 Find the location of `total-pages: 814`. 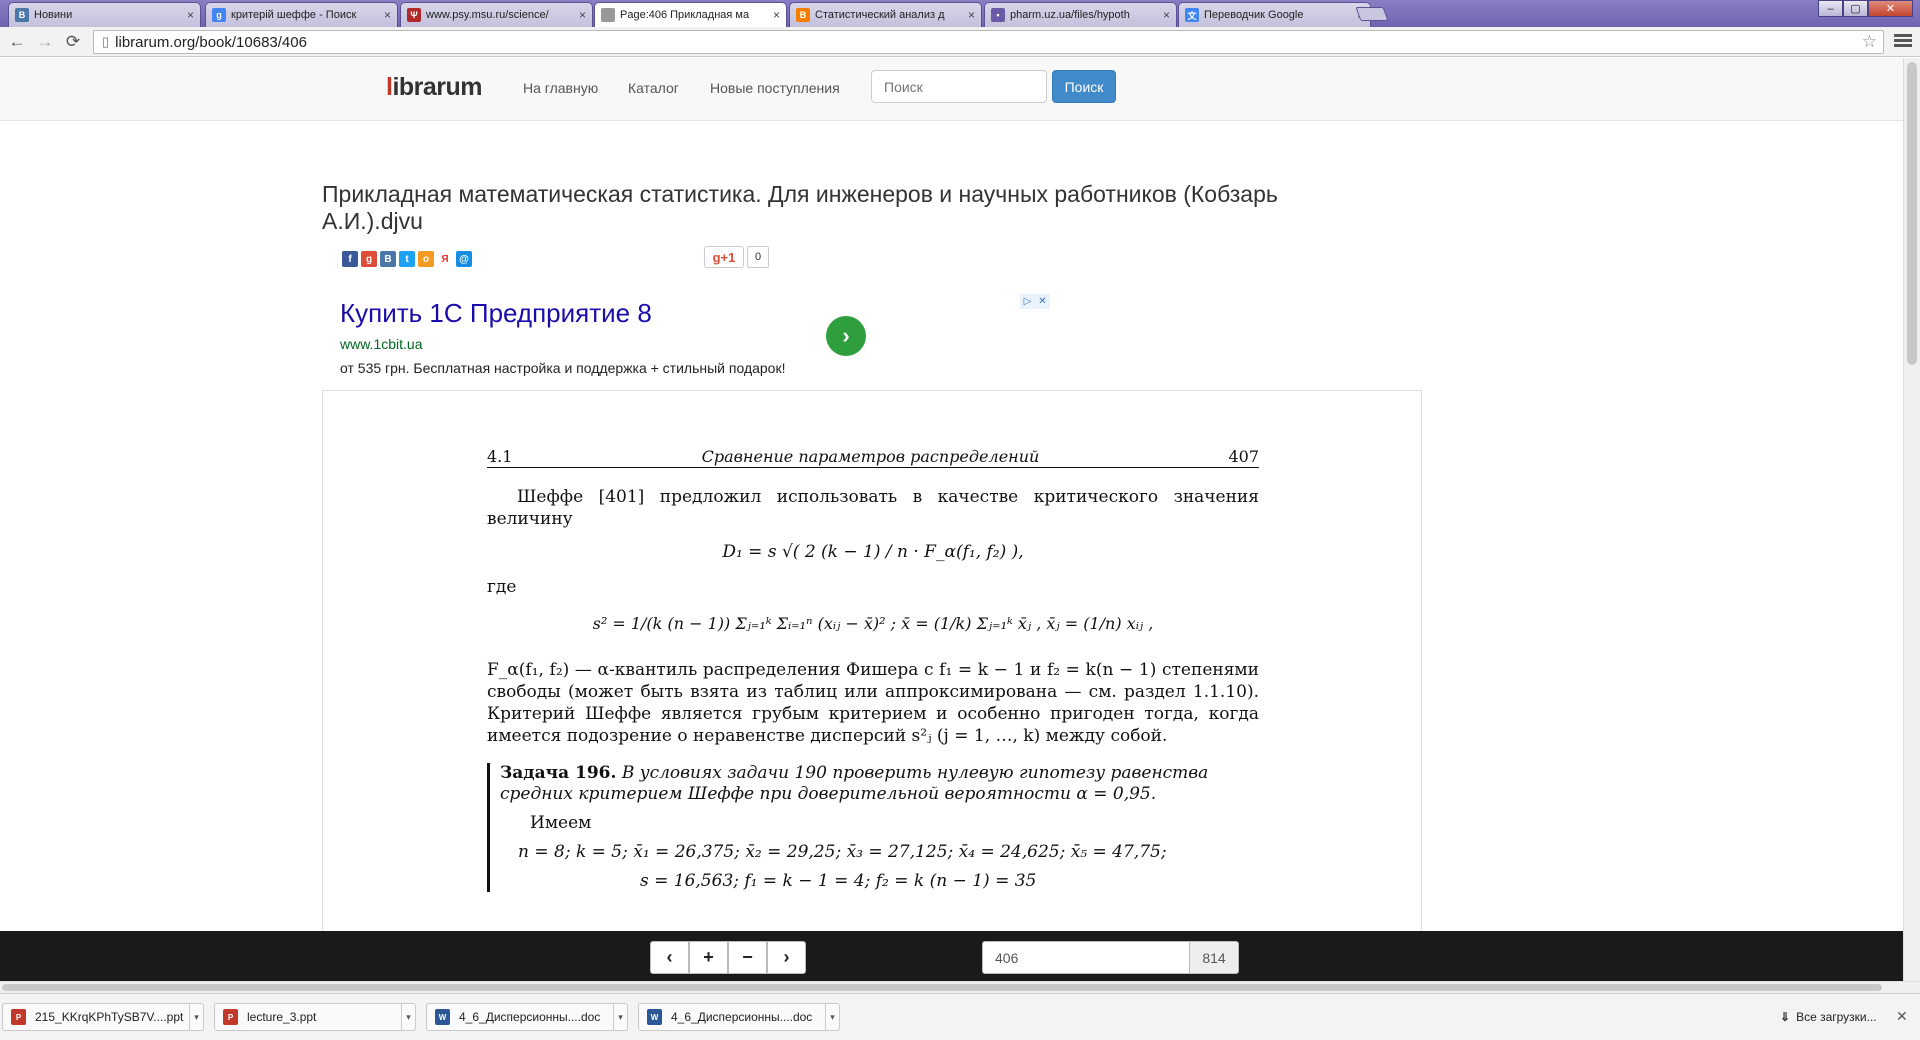

total-pages: 814 is located at coordinates (1214, 957).